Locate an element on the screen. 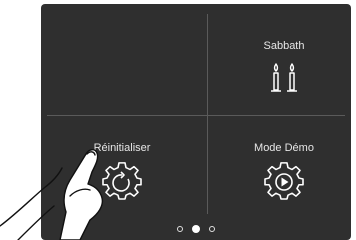 The width and height of the screenshot is (356, 240). tile-reset-label: Réinitialiser is located at coordinates (122, 148).